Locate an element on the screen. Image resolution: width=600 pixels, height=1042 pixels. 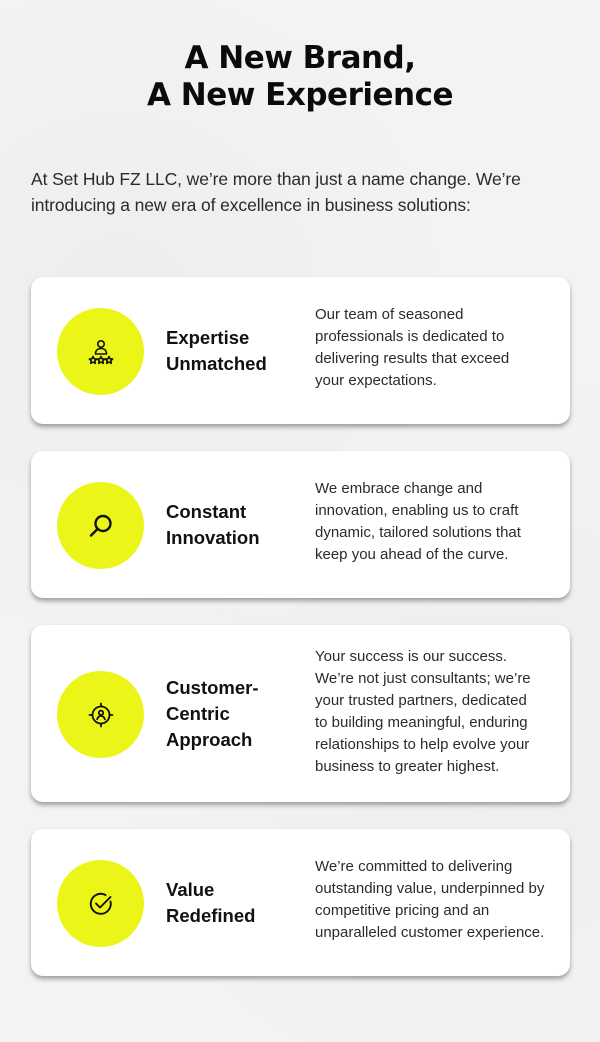
title-line-1: A New Brand, is located at coordinates (300, 58).